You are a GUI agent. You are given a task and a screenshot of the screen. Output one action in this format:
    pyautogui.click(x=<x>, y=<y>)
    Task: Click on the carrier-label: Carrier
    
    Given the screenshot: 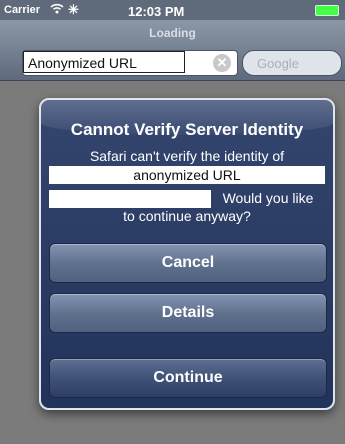 What is the action you would take?
    pyautogui.click(x=22, y=10)
    